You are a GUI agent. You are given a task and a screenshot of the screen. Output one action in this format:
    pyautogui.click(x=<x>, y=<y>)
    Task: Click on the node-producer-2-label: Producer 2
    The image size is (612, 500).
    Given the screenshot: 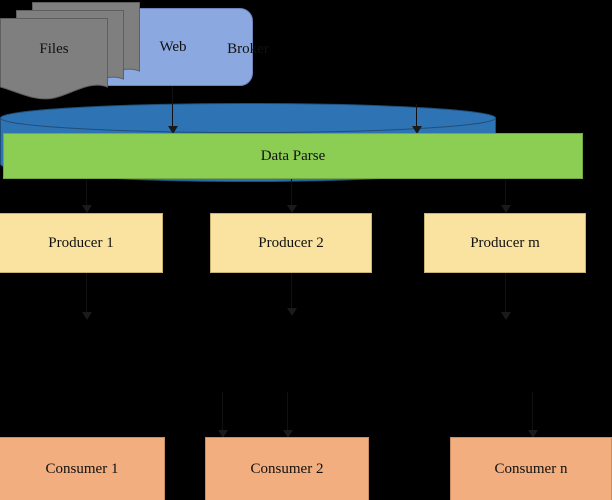 What is the action you would take?
    pyautogui.click(x=291, y=242)
    